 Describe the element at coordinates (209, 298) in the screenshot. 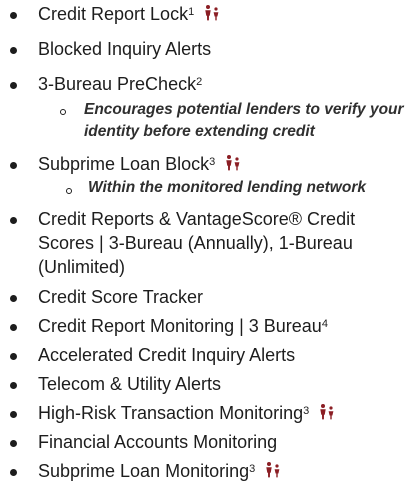

I see `list-item: Credit Score Tracker` at that location.